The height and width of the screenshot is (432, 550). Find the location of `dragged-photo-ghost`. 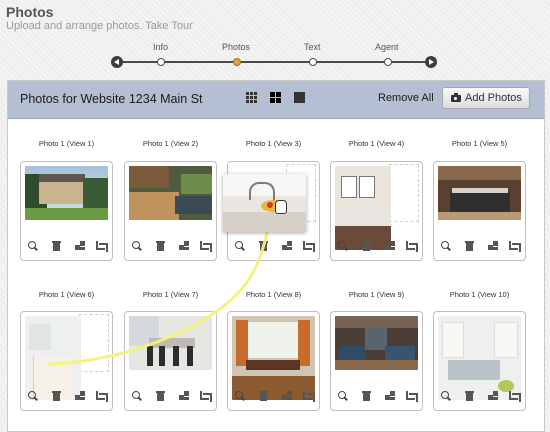

dragged-photo-ghost is located at coordinates (264, 203).